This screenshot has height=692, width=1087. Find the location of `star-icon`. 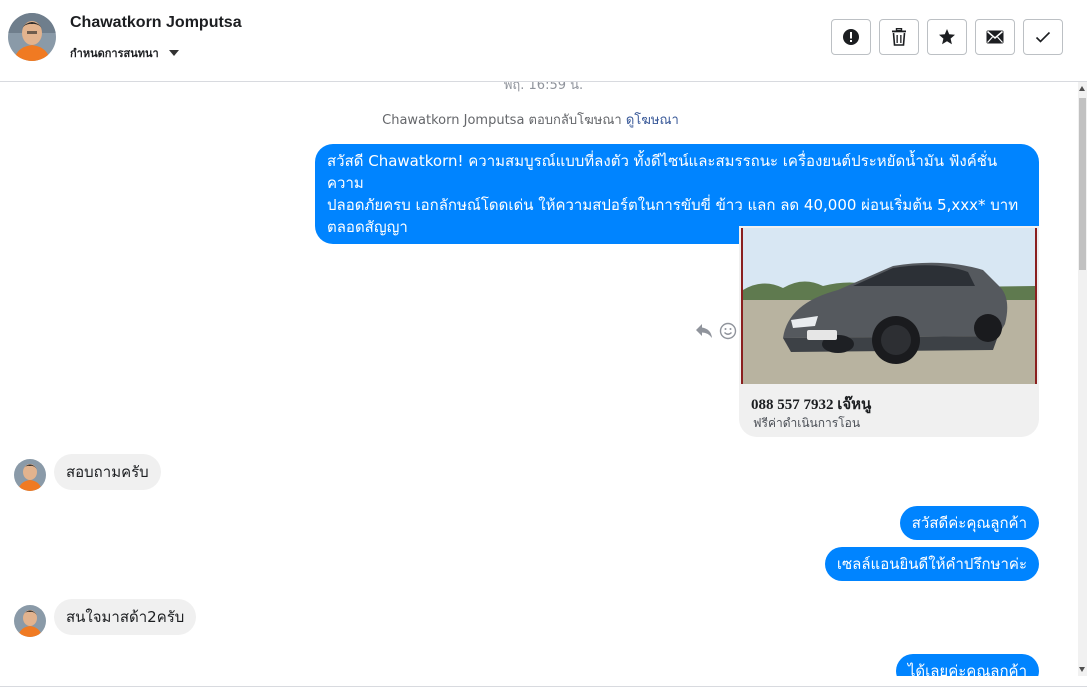

star-icon is located at coordinates (947, 37).